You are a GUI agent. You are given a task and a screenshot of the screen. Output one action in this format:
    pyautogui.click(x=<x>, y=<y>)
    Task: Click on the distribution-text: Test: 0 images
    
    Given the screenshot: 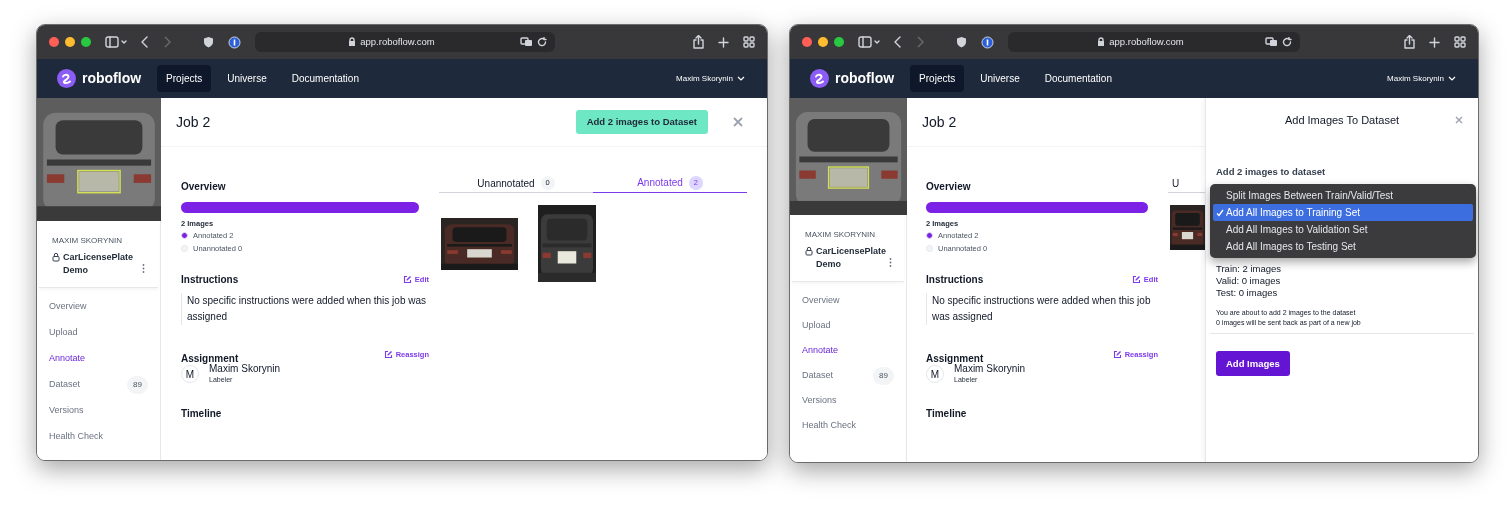 What is the action you would take?
    pyautogui.click(x=1247, y=293)
    